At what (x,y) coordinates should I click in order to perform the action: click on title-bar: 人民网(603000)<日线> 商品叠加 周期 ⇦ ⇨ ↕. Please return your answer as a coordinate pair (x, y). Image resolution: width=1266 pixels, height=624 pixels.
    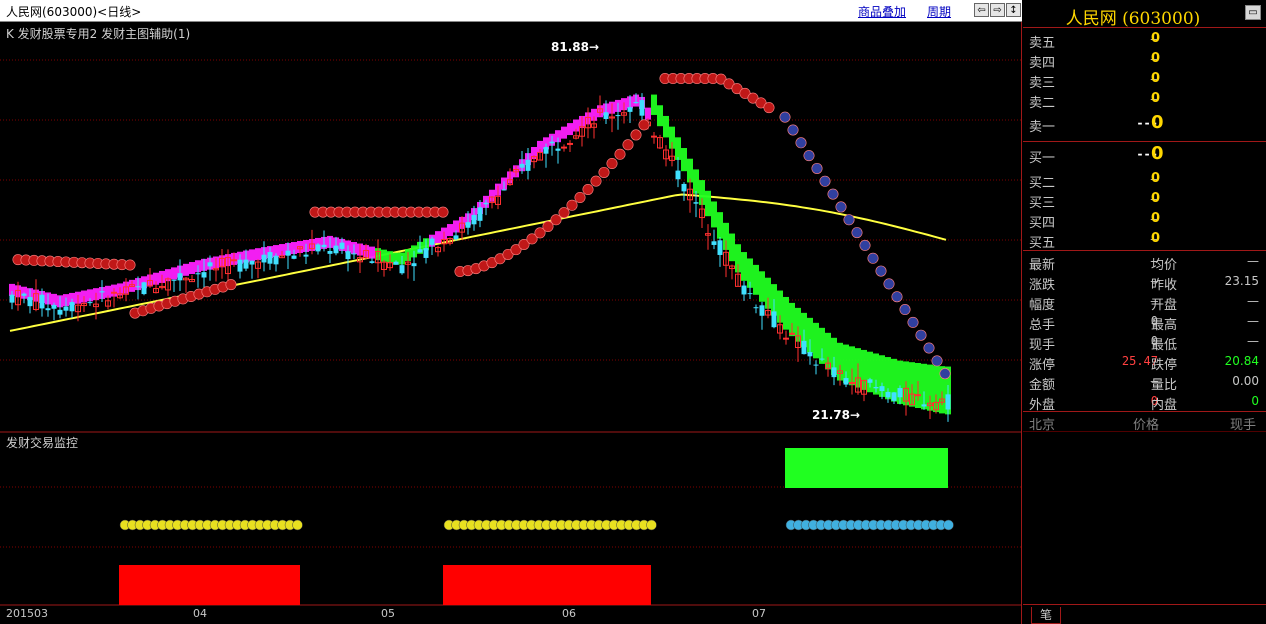
    Looking at the image, I should click on (511, 11).